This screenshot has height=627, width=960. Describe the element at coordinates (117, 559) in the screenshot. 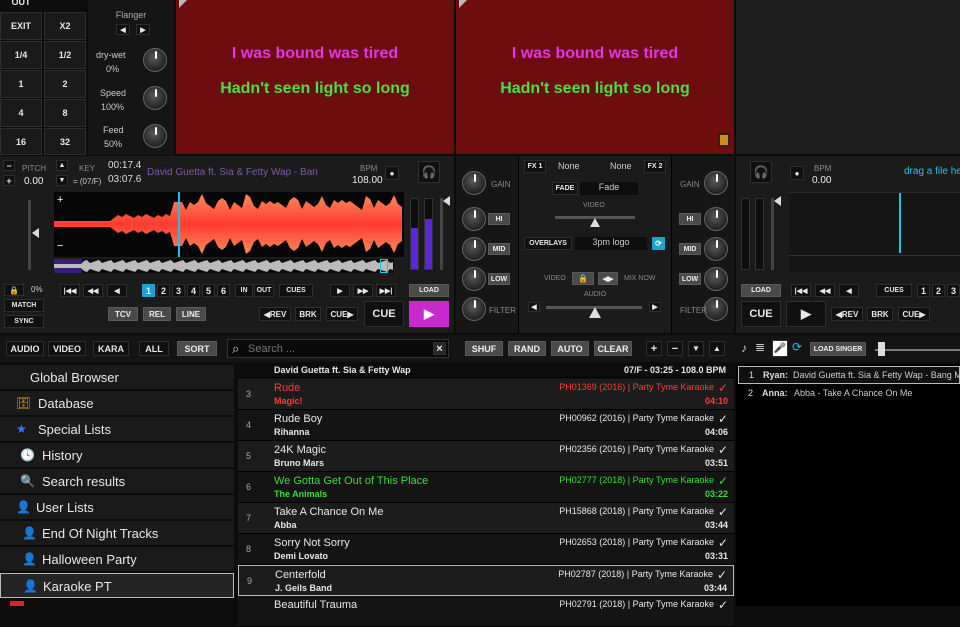

I see `tree-item-halloween-party: 👤 Halloween Party` at that location.